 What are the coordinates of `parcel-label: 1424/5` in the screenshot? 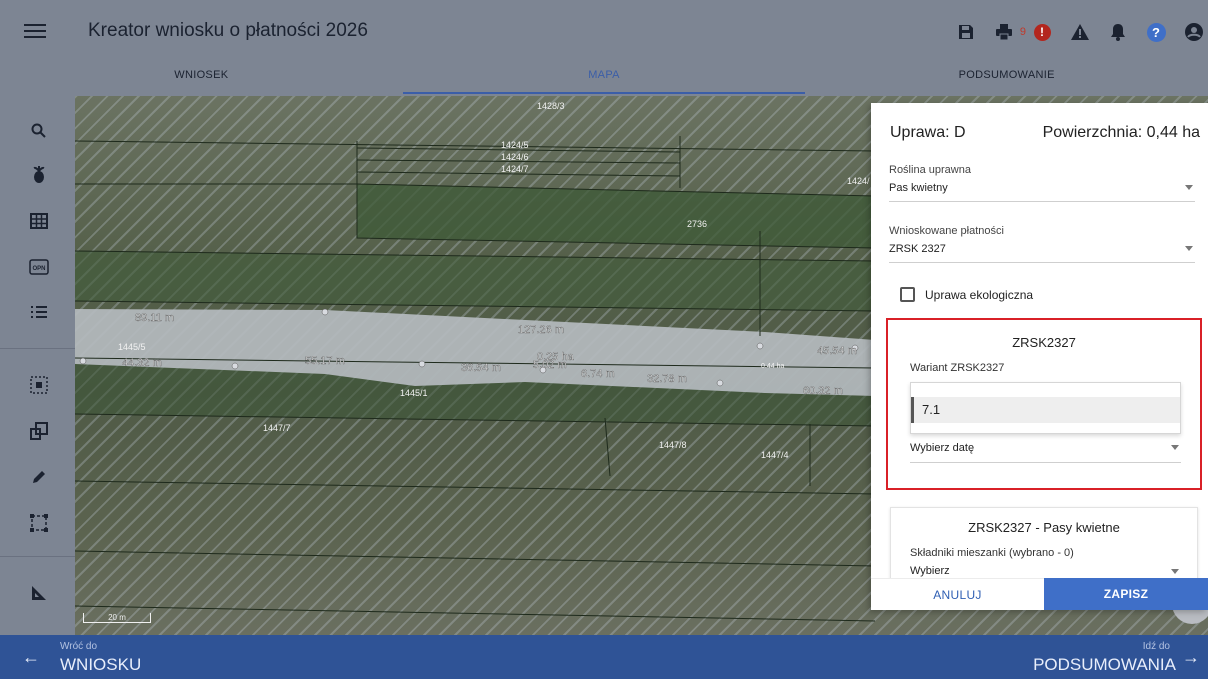 It's located at (515, 145).